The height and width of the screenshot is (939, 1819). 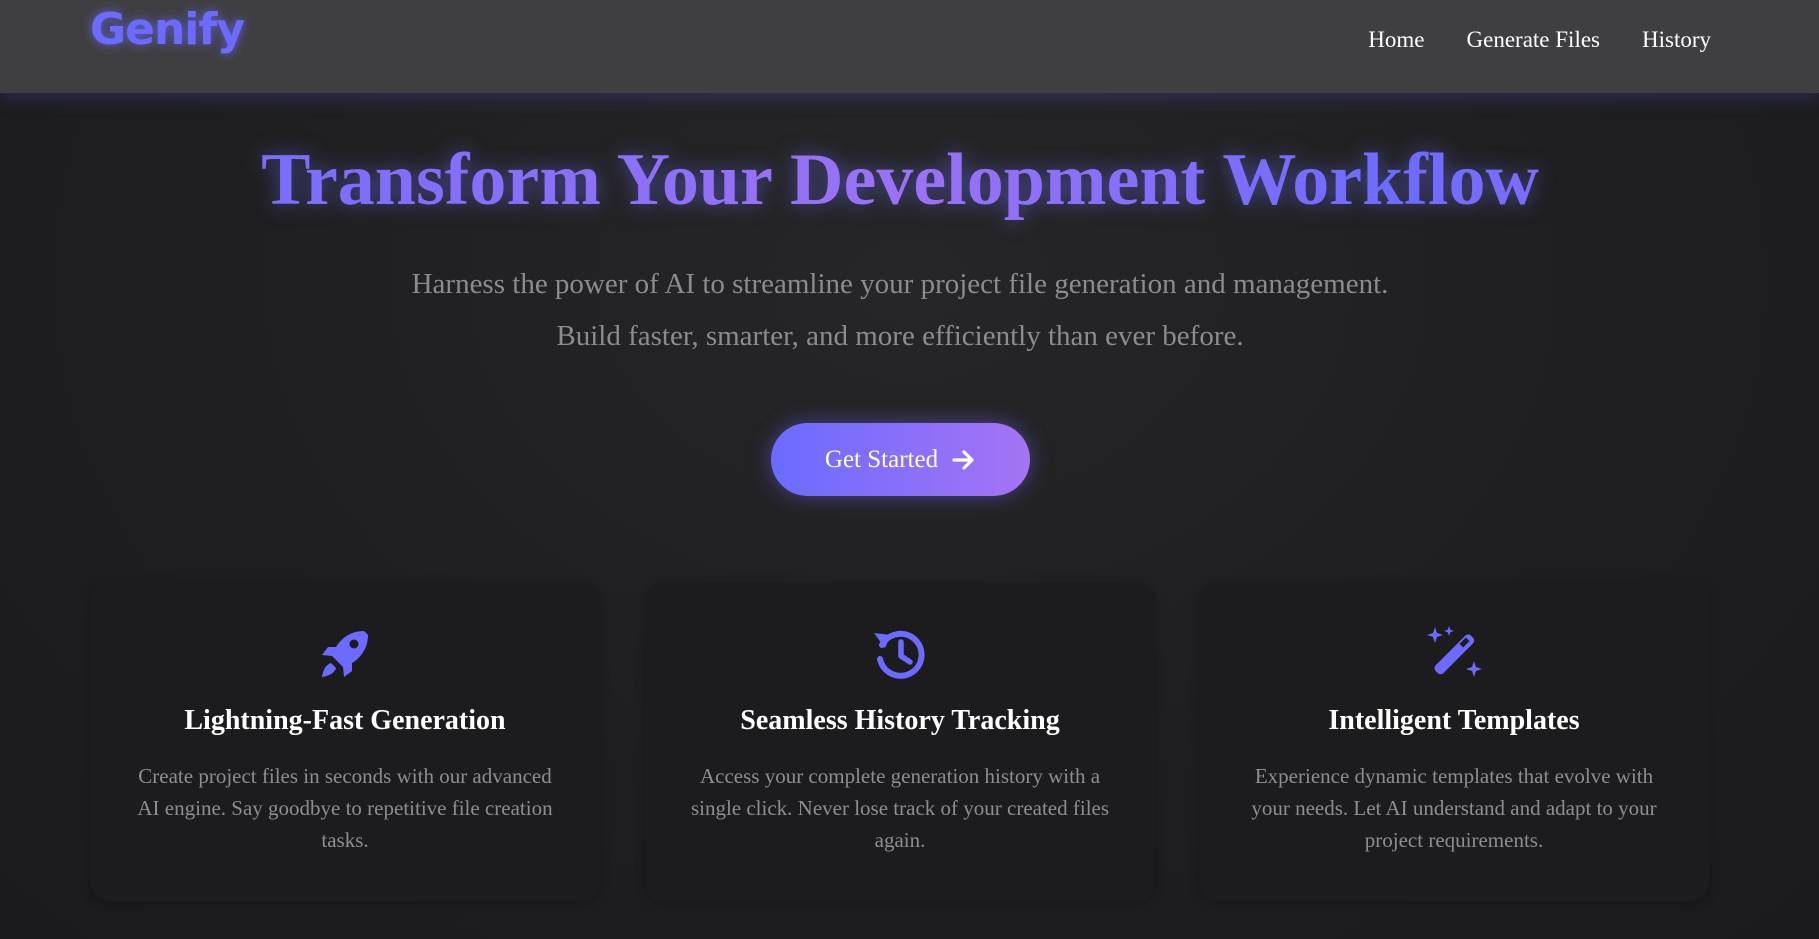 What do you see at coordinates (900, 180) in the screenshot?
I see `hero-title: Transform Your Development Workflow` at bounding box center [900, 180].